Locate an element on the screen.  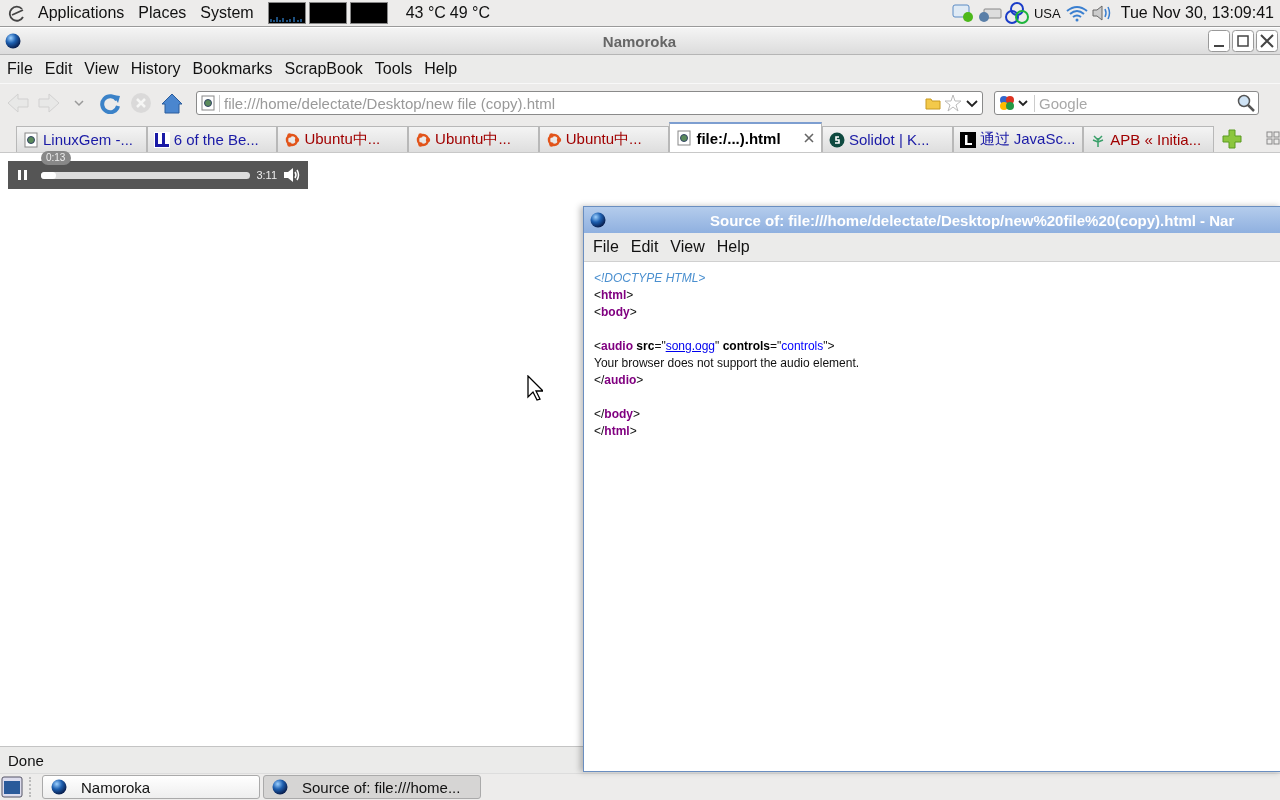
foot-logo-icon is located at coordinates (17, 13).